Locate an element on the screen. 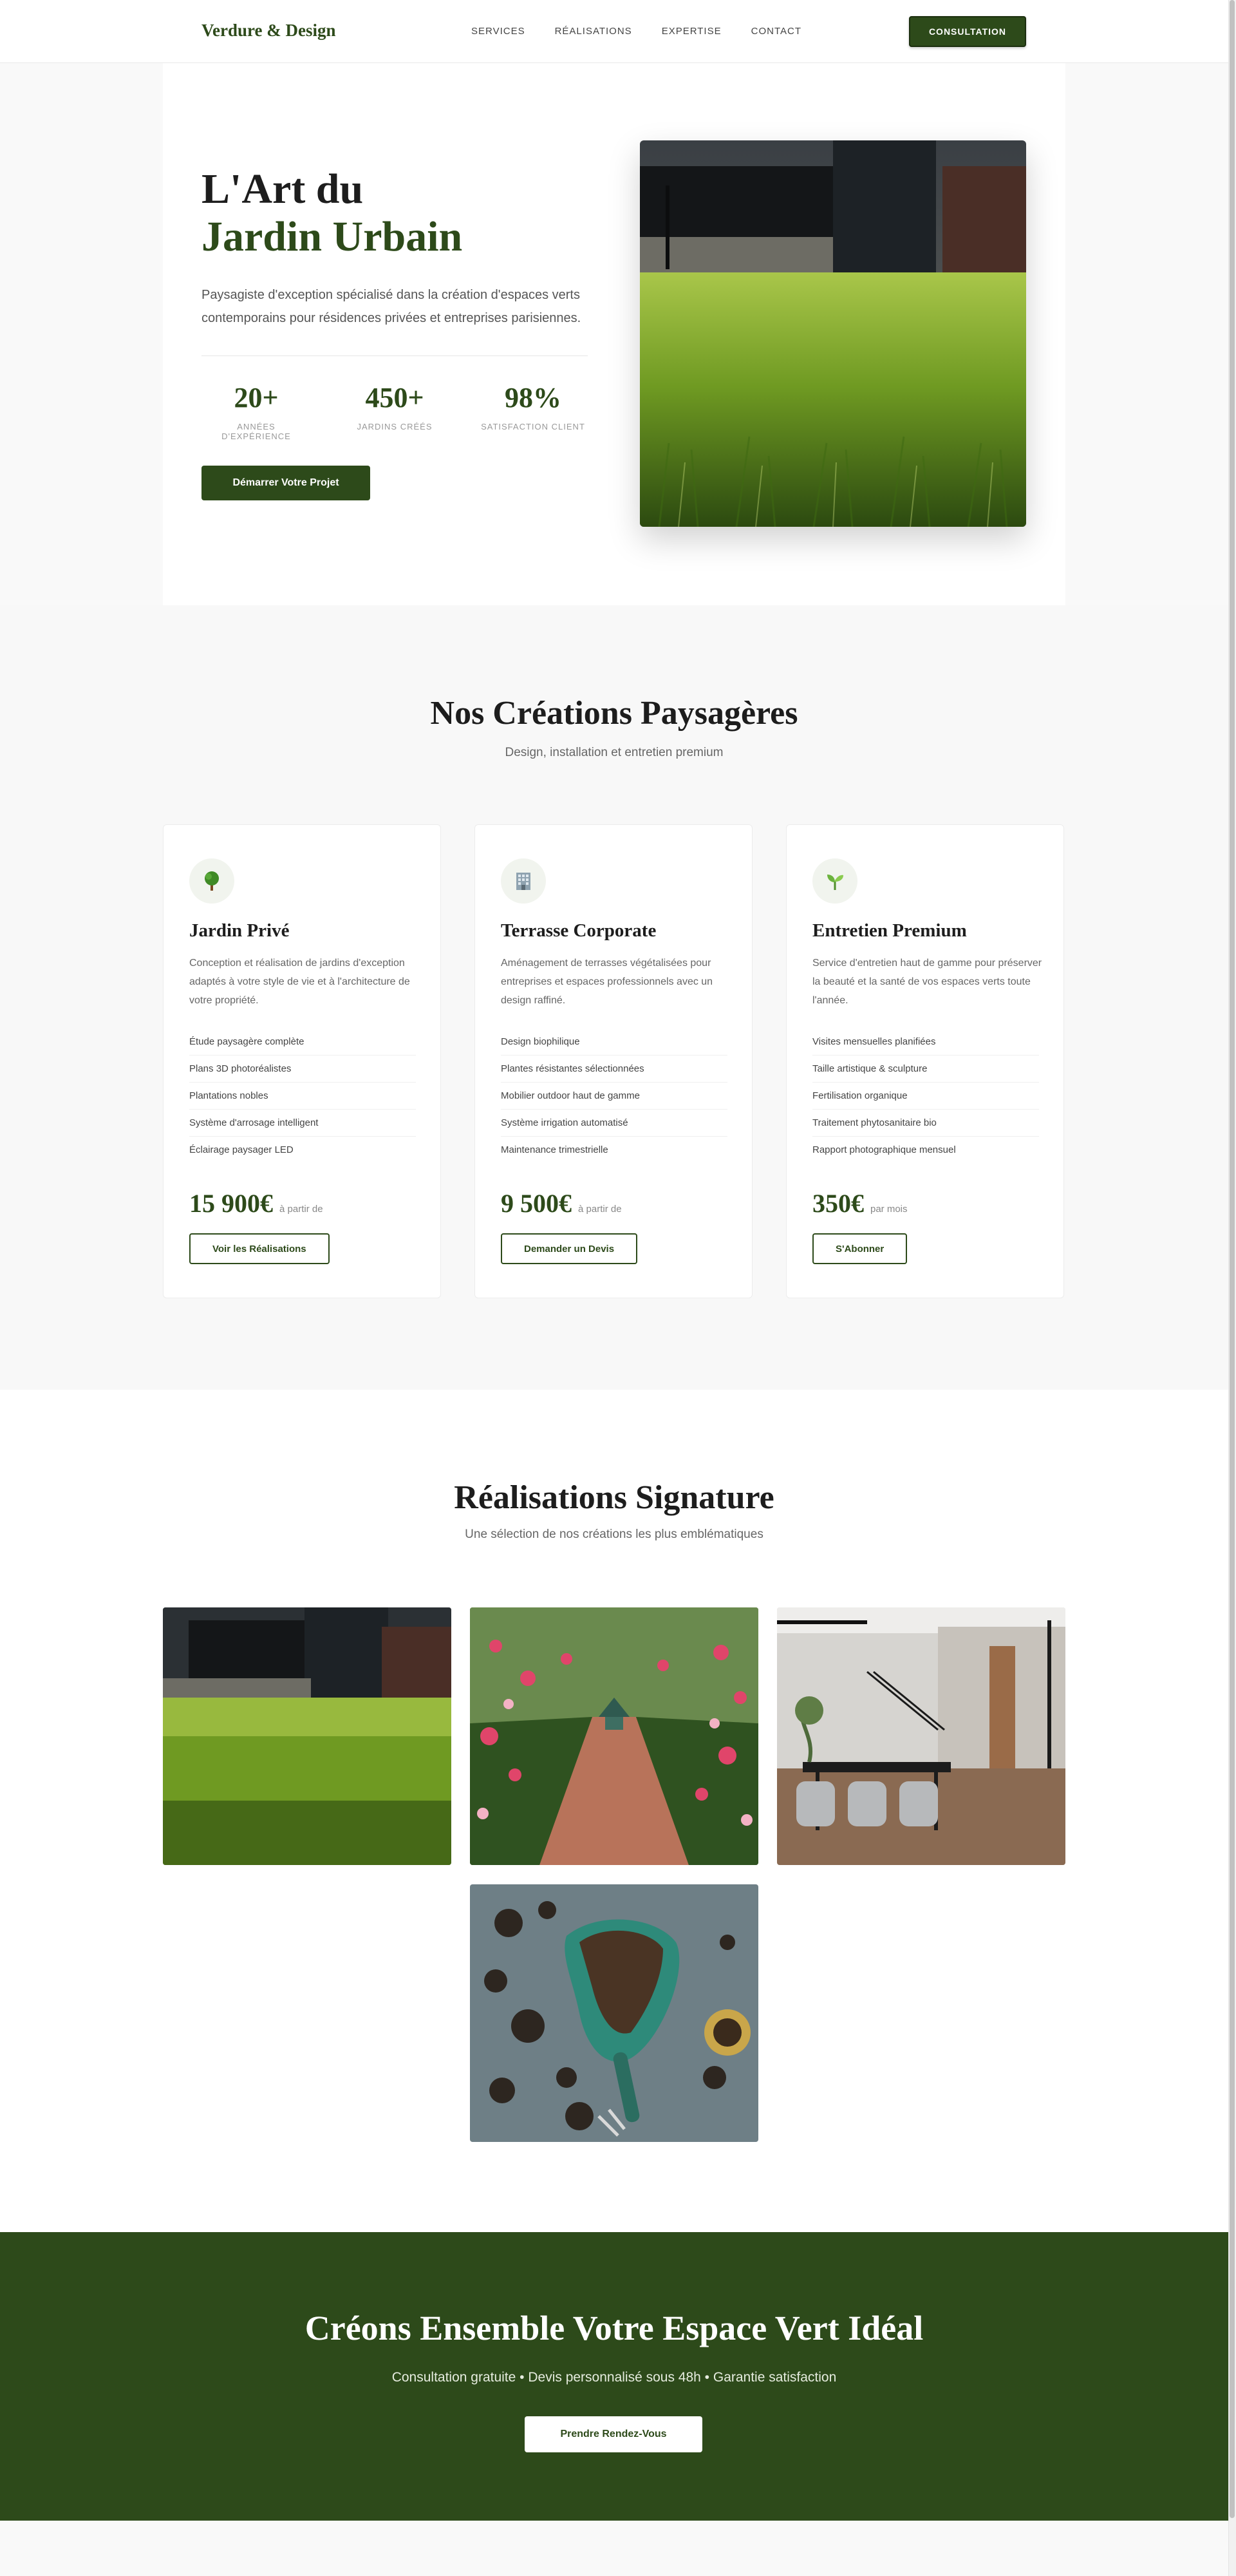 This screenshot has height=2576, width=1236. card-title: Jardin Privé is located at coordinates (239, 931).